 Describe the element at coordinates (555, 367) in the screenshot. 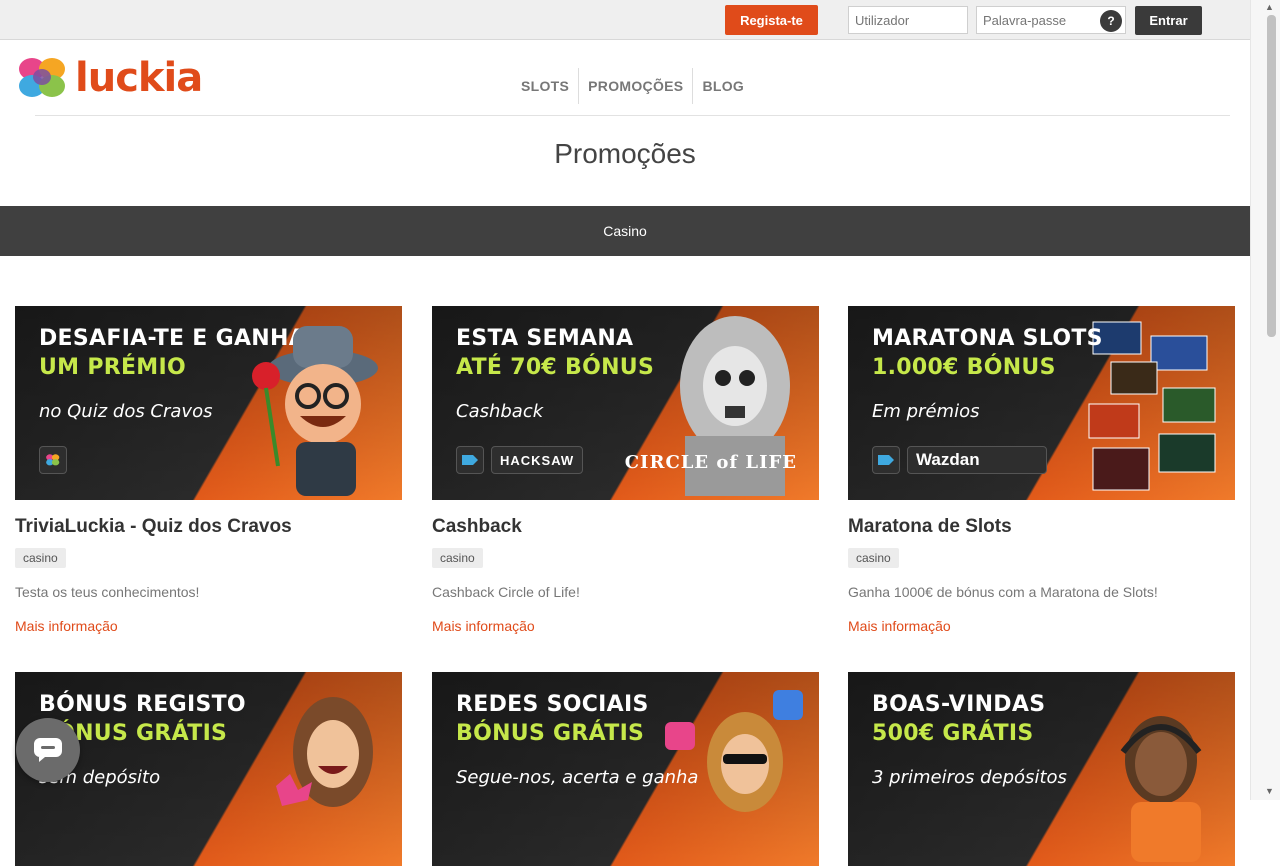

I see `banner-highlight: ATÉ 70€ BÓNUS` at that location.